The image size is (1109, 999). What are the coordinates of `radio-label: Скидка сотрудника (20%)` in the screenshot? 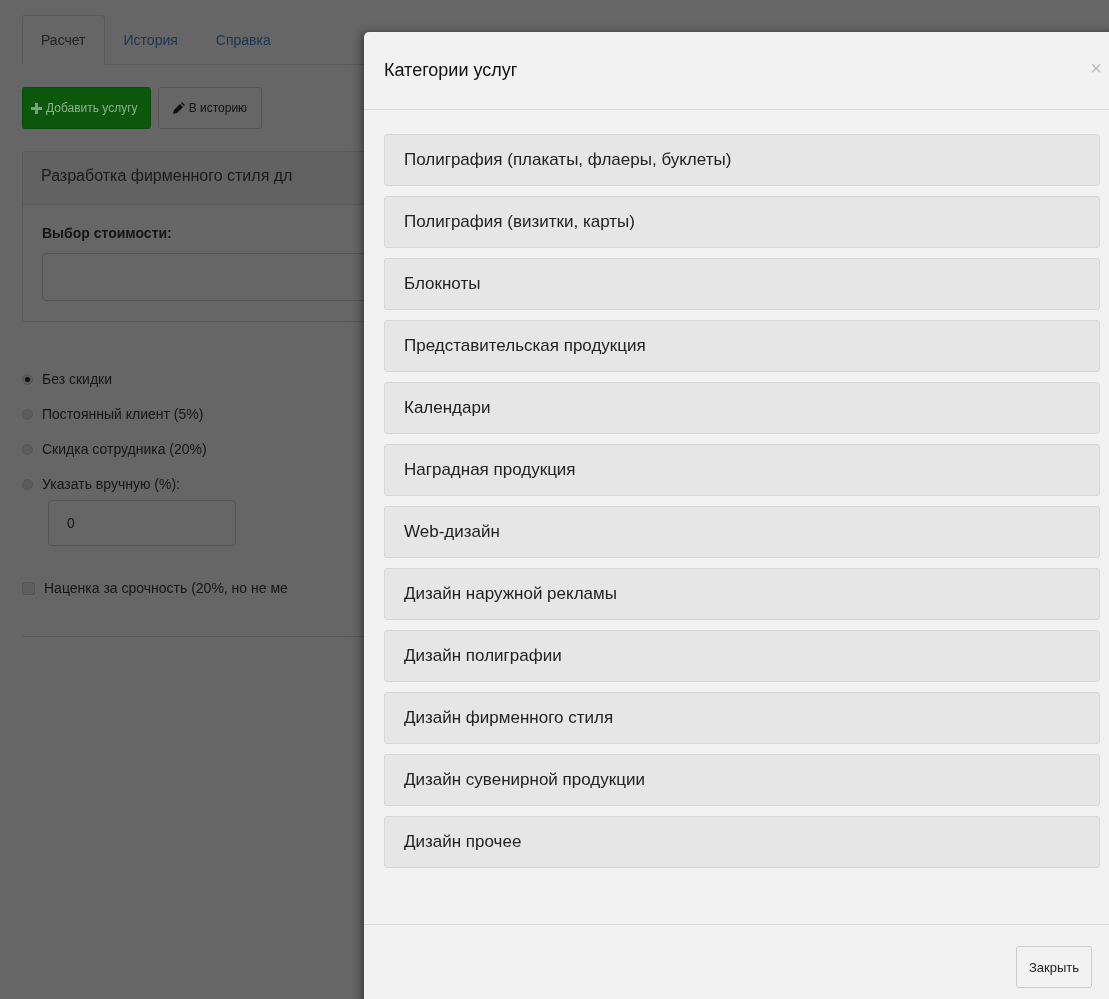 It's located at (124, 449).